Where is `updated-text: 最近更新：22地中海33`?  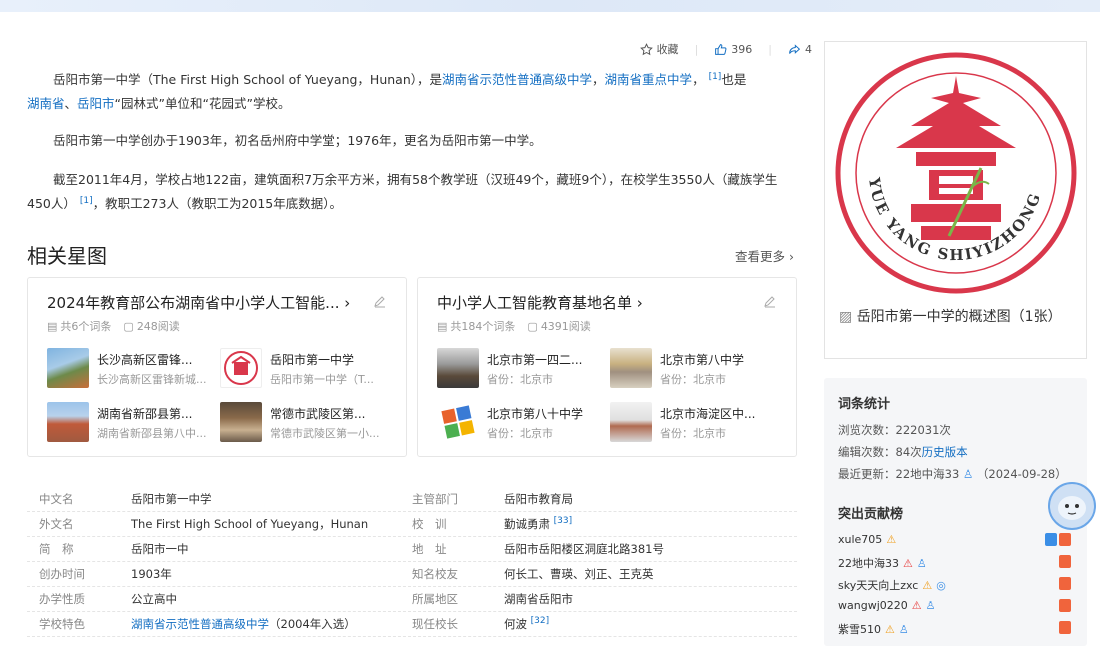 updated-text: 最近更新：22地中海33 is located at coordinates (899, 474).